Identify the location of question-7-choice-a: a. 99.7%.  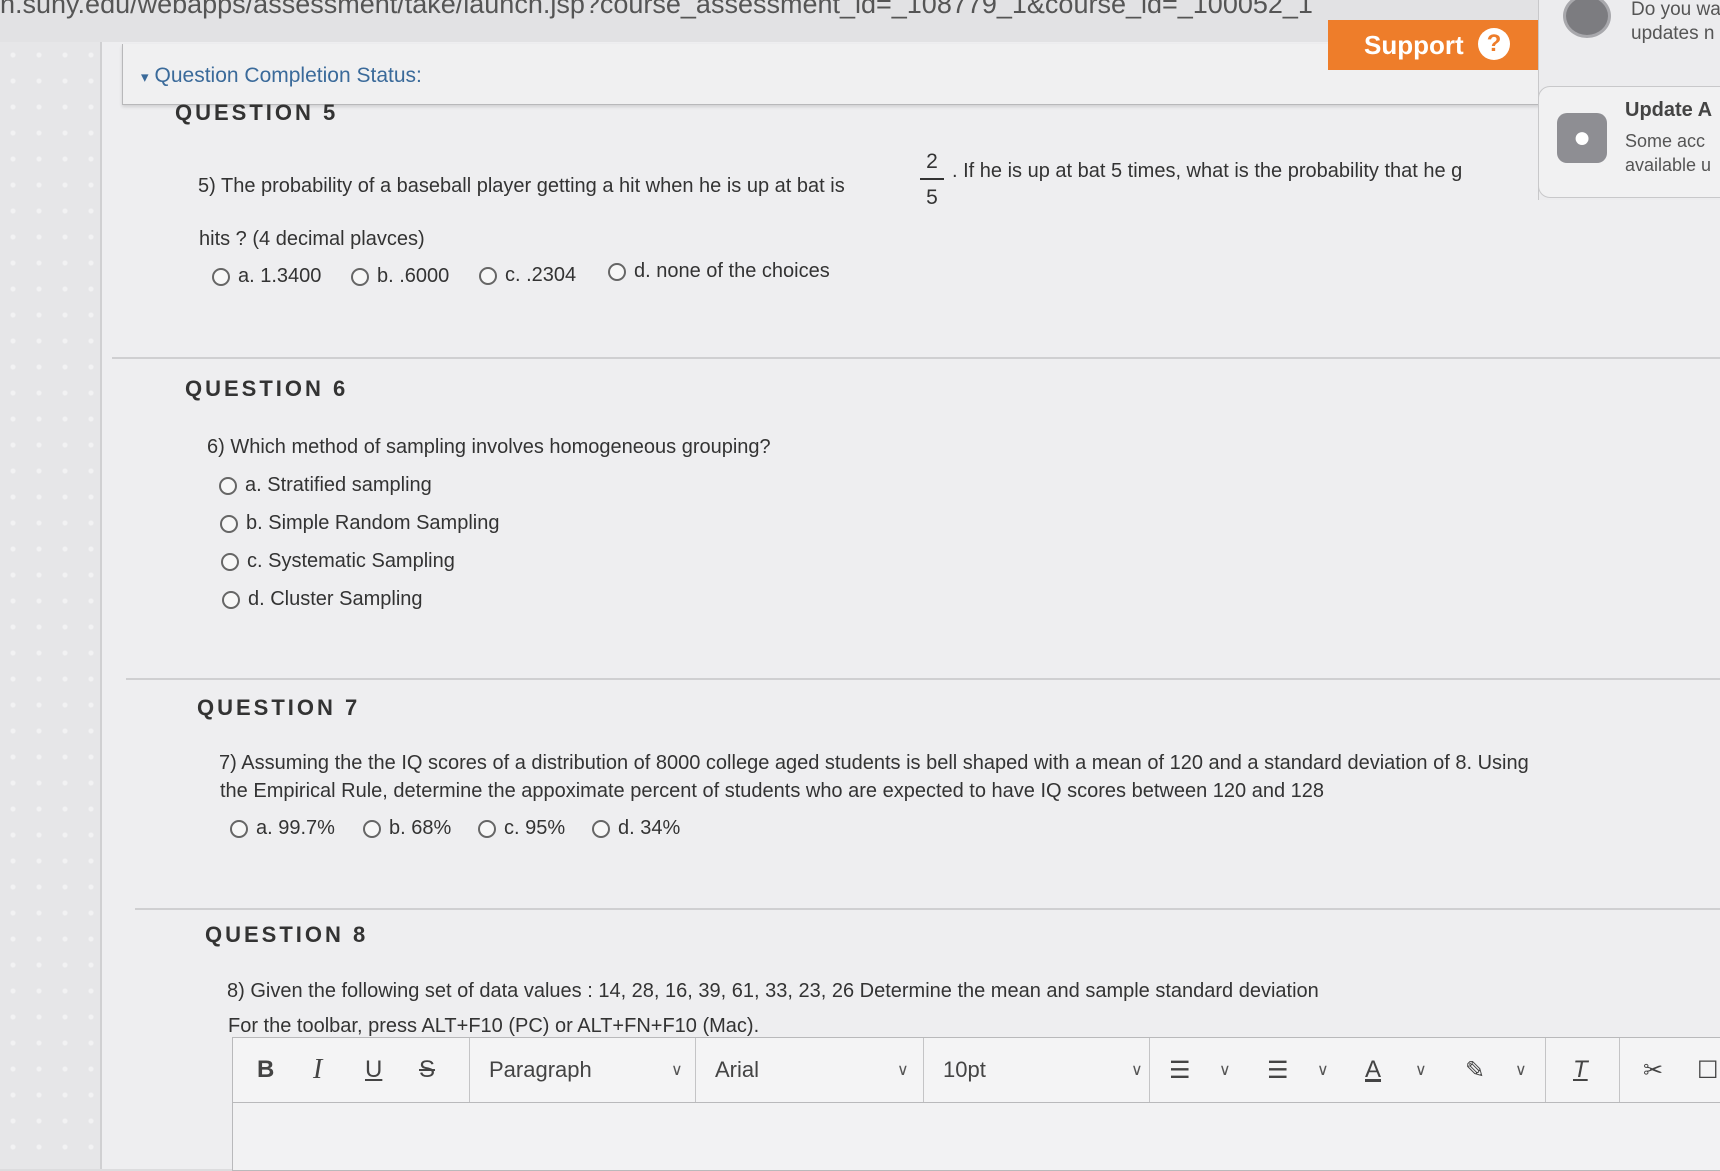
(282, 828).